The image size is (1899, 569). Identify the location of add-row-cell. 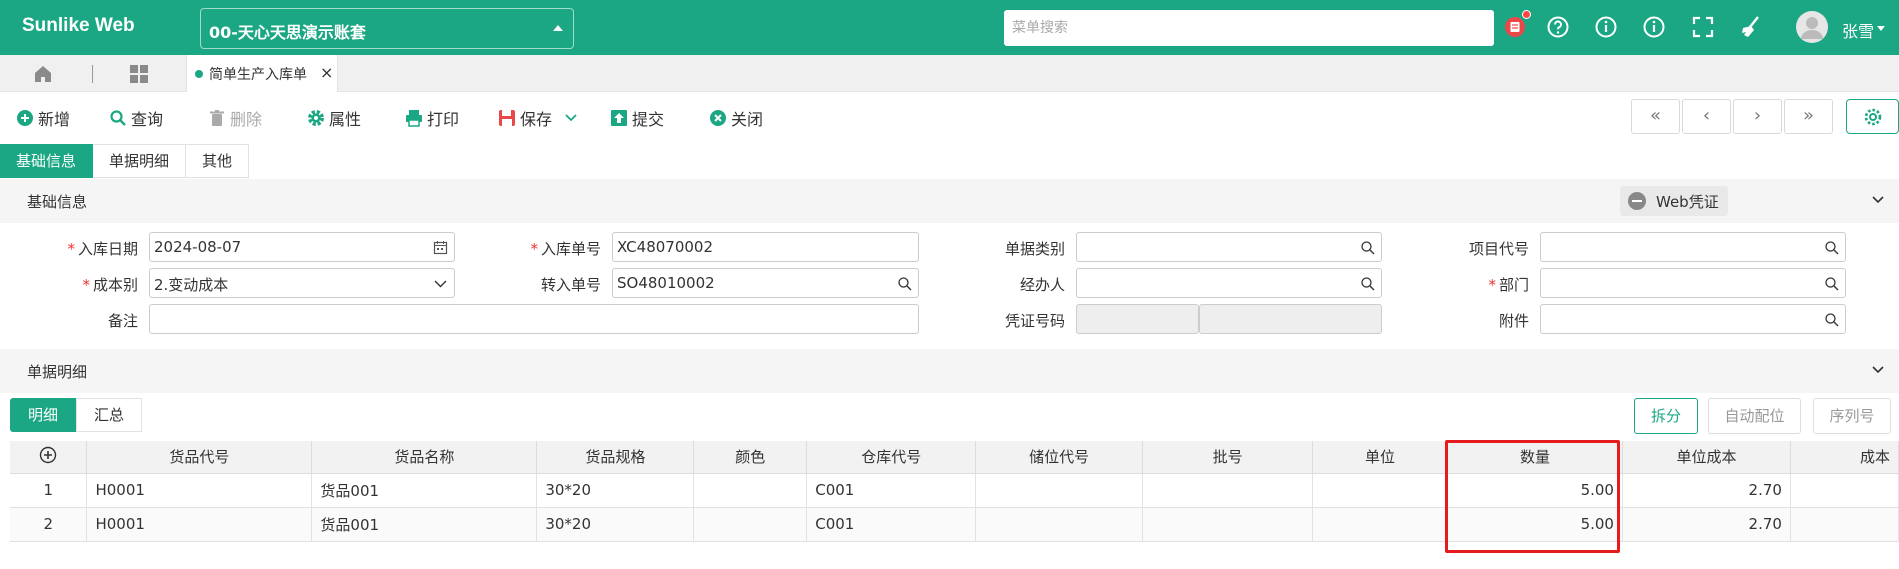
(49, 457).